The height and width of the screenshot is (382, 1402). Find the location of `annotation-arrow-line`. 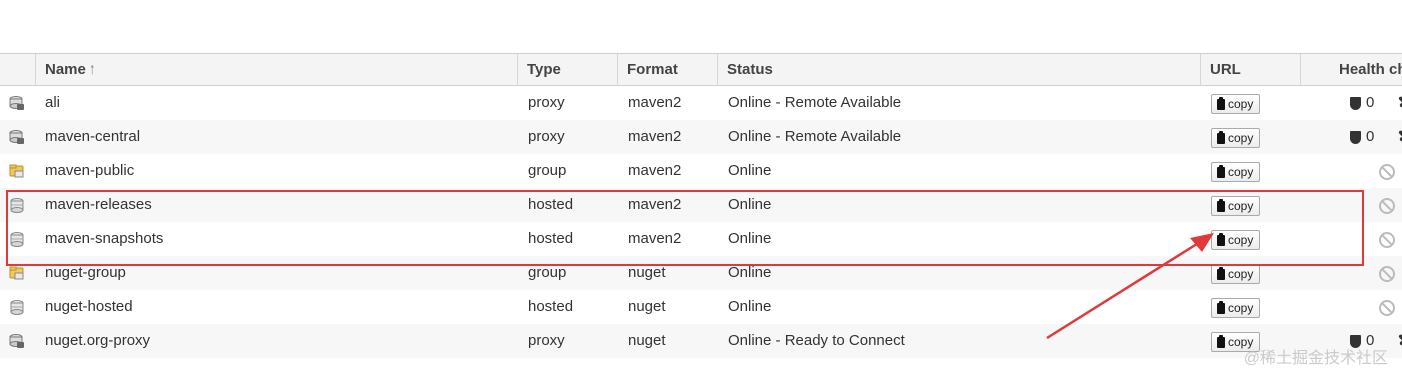

annotation-arrow-line is located at coordinates (1123, 290).